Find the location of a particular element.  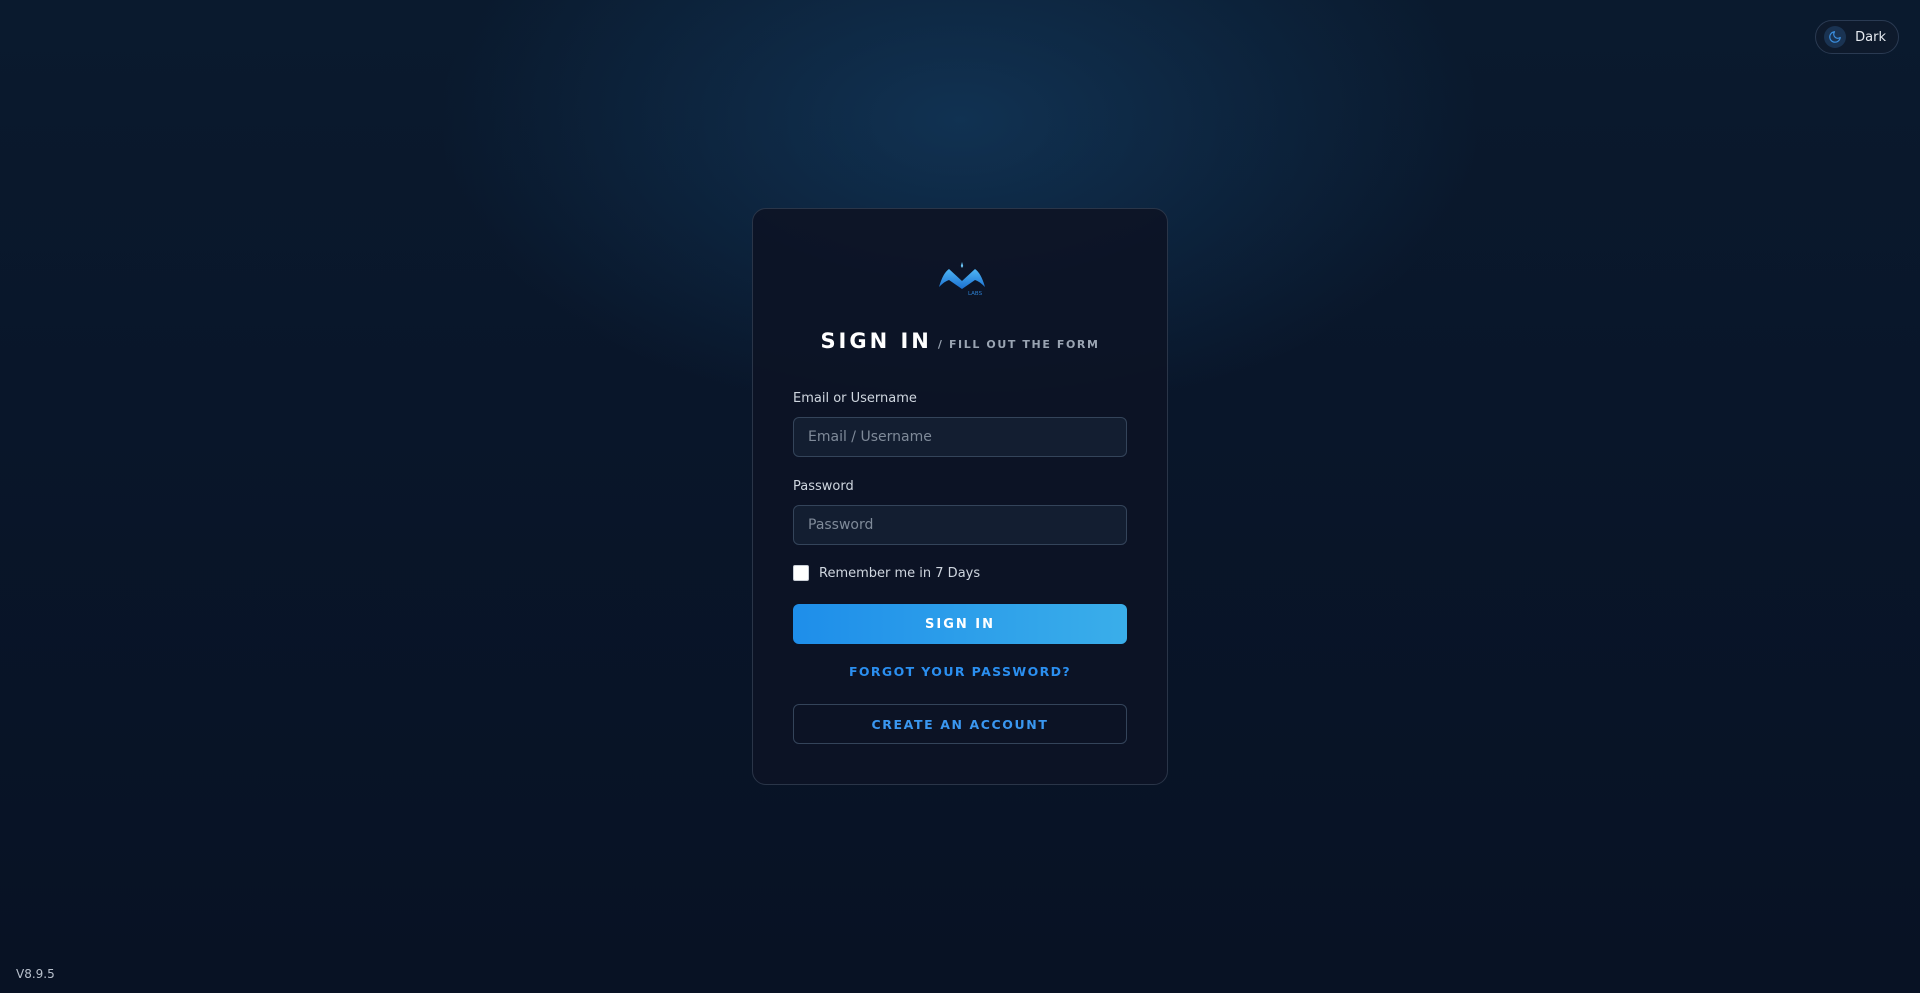

email-label: Email or Username is located at coordinates (855, 398).